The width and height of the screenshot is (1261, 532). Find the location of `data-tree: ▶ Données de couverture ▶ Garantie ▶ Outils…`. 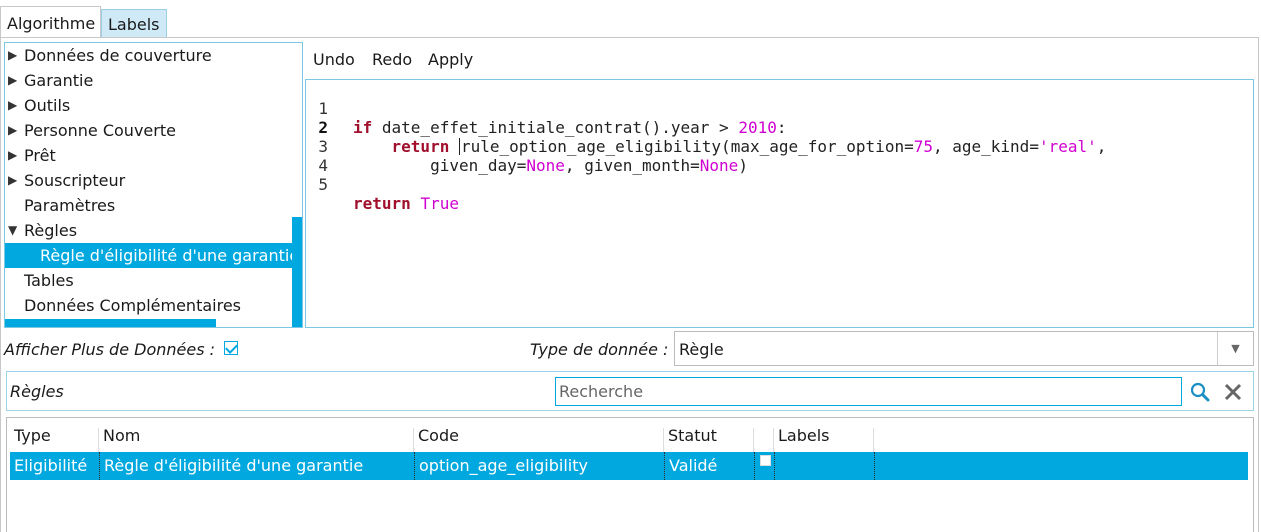

data-tree: ▶ Données de couverture ▶ Garantie ▶ Outils… is located at coordinates (153, 185).